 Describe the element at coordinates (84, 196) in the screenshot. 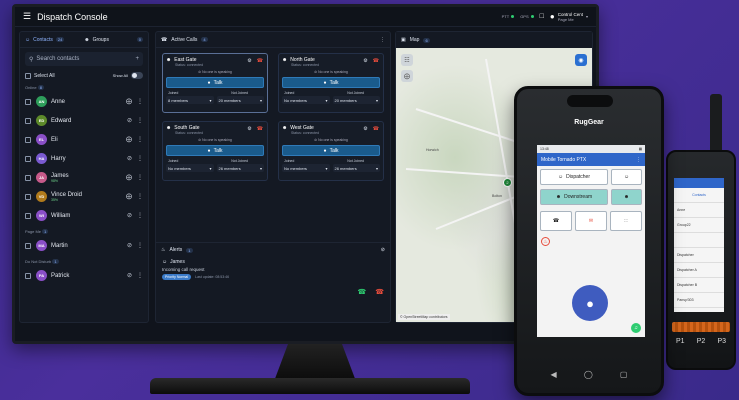

I see `contact-row: VD Vince Droid 35% ⨁ ⋮` at that location.